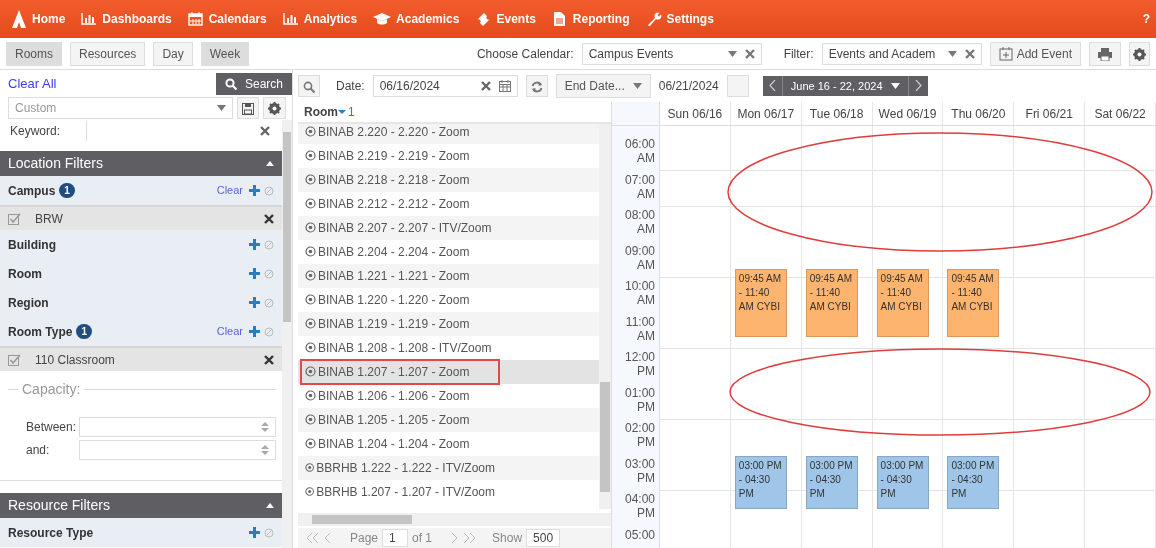 The height and width of the screenshot is (548, 1156). What do you see at coordinates (108, 53) in the screenshot?
I see `view-tab: Resources` at bounding box center [108, 53].